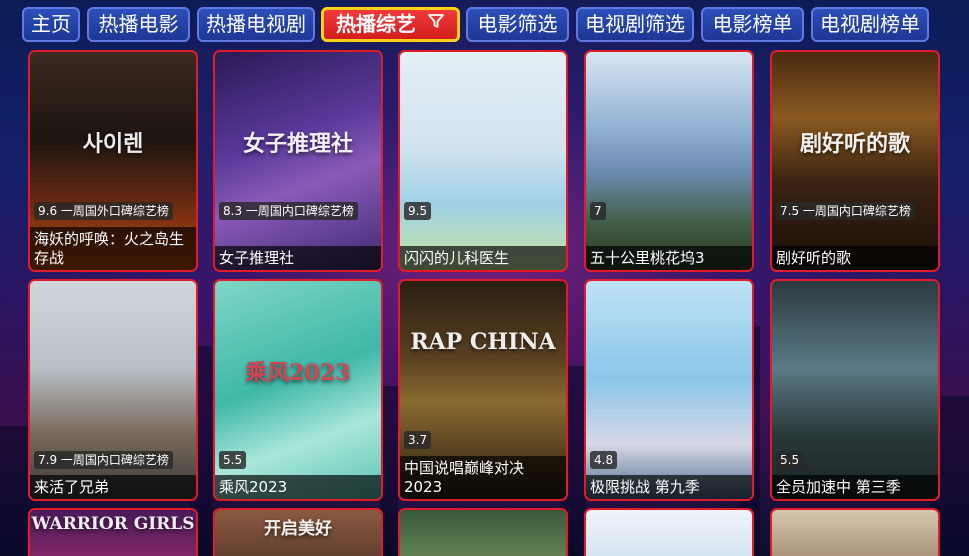  What do you see at coordinates (669, 390) in the screenshot?
I see `media-card: 4.8 极限挑战 第九季` at bounding box center [669, 390].